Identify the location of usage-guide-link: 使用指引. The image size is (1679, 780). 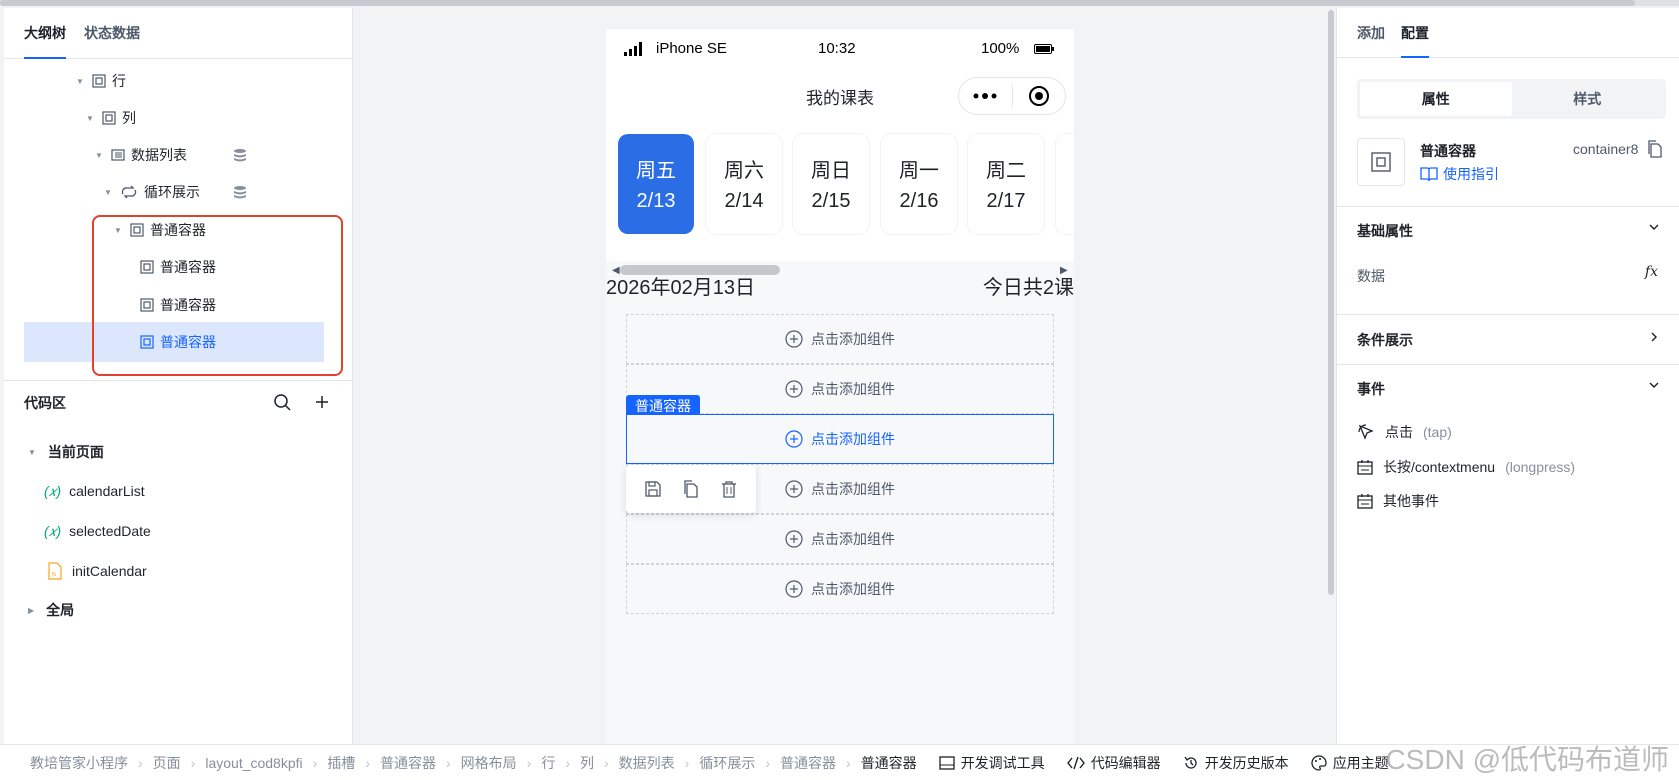
(1459, 174).